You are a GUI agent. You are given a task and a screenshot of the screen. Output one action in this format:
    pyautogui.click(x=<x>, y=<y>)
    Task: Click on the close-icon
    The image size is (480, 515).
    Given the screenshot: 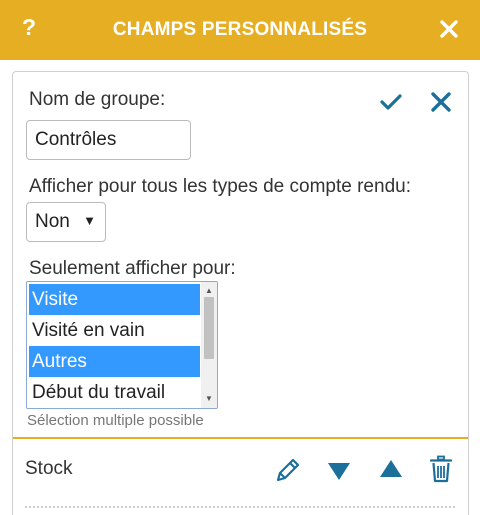 What is the action you would take?
    pyautogui.click(x=449, y=29)
    